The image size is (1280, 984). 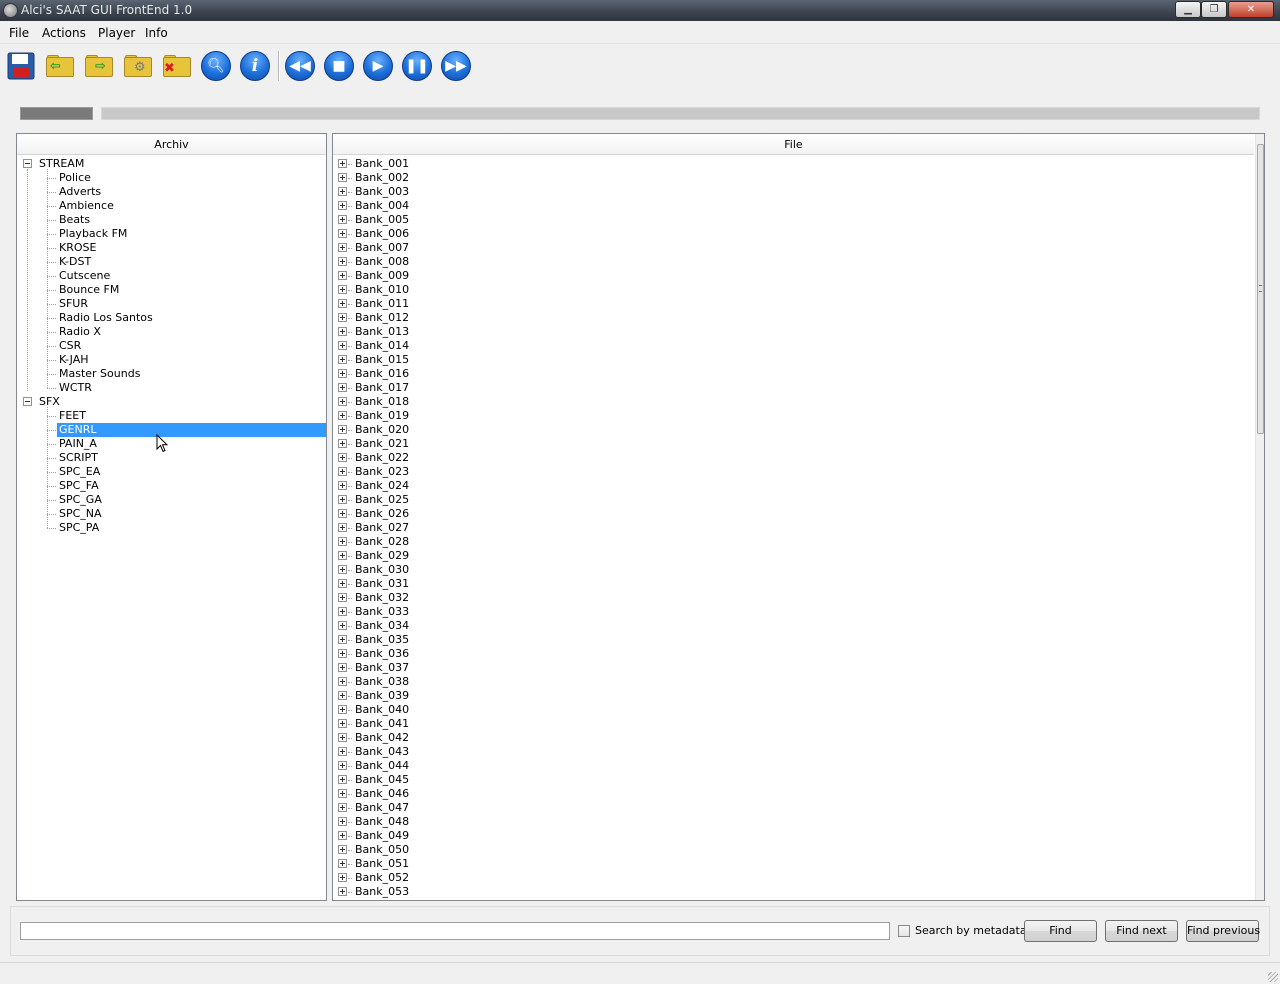 What do you see at coordinates (1188, 9) in the screenshot?
I see `minimize-button: ▁` at bounding box center [1188, 9].